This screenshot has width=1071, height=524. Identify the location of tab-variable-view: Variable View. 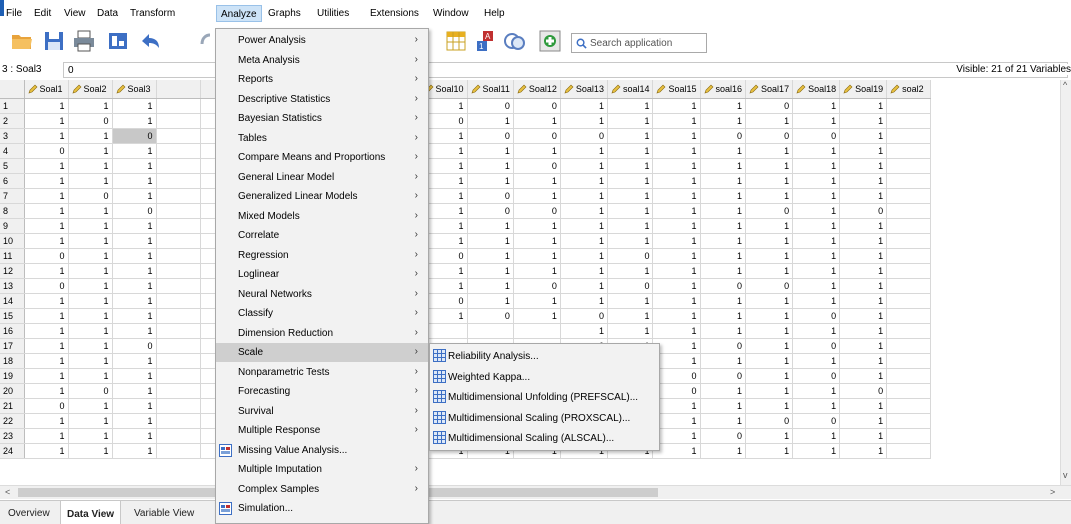
(164, 513).